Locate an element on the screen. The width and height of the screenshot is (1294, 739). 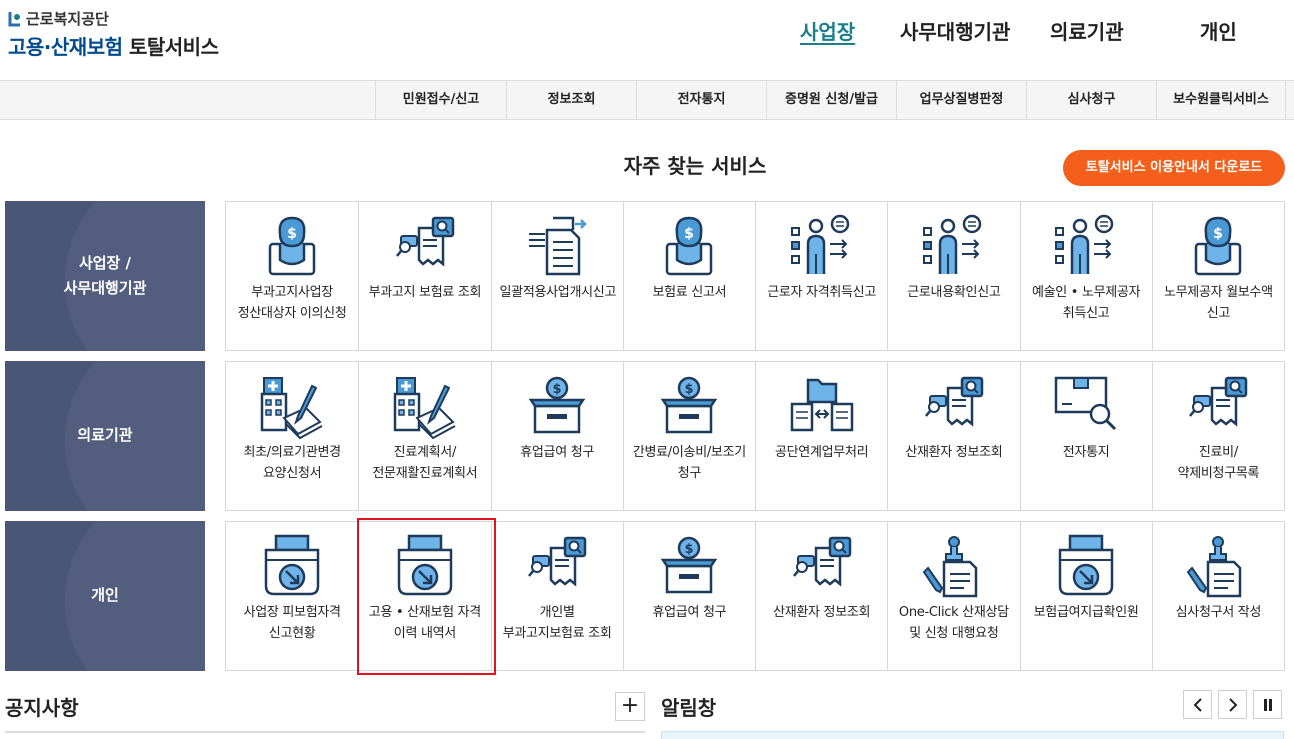
service-label: 노무제공자 월보수액 신고 is located at coordinates (1218, 303).